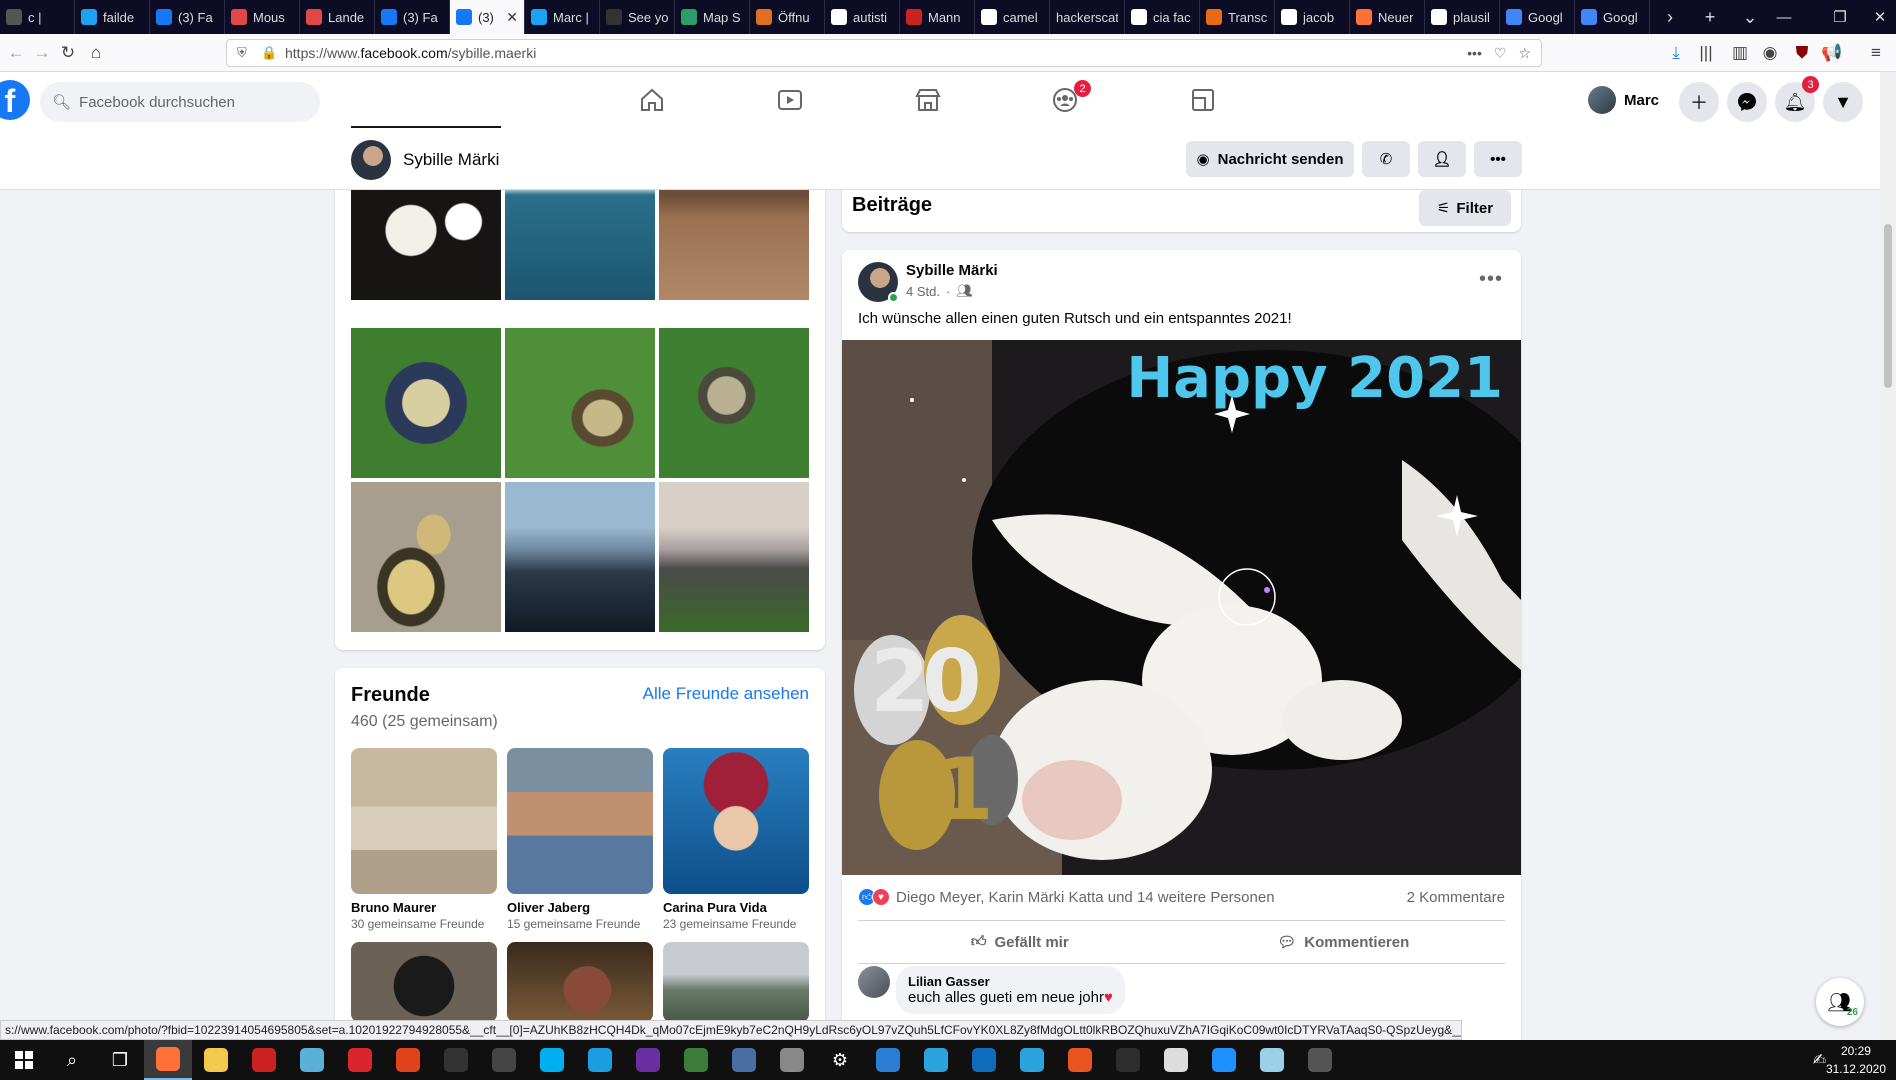 The image size is (1896, 1080). What do you see at coordinates (1710, 17) in the screenshot?
I see `new-tab-icon: +` at bounding box center [1710, 17].